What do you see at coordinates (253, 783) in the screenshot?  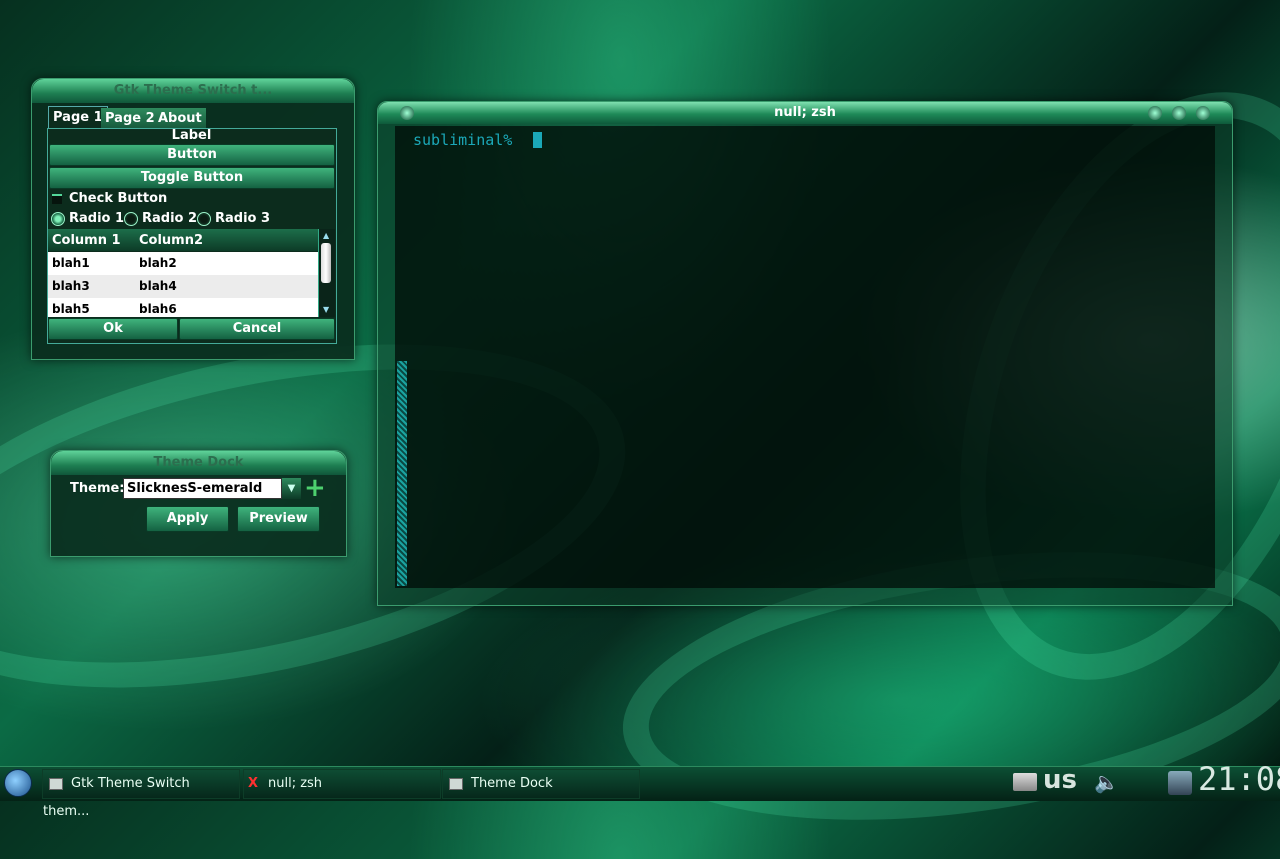 I see `x-terminal-icon: X` at bounding box center [253, 783].